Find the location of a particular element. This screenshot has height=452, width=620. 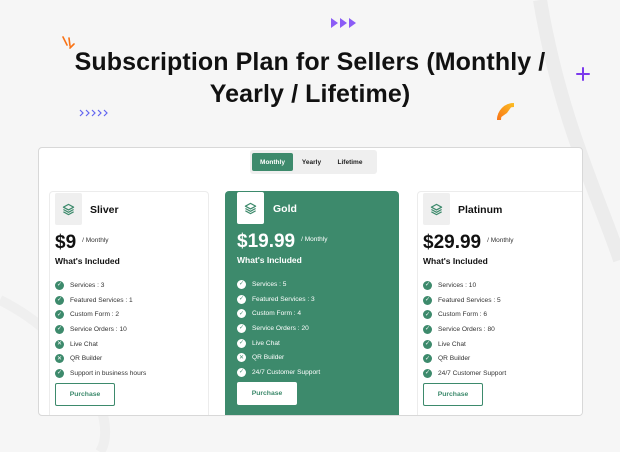

plan-name: Platinum is located at coordinates (480, 210).